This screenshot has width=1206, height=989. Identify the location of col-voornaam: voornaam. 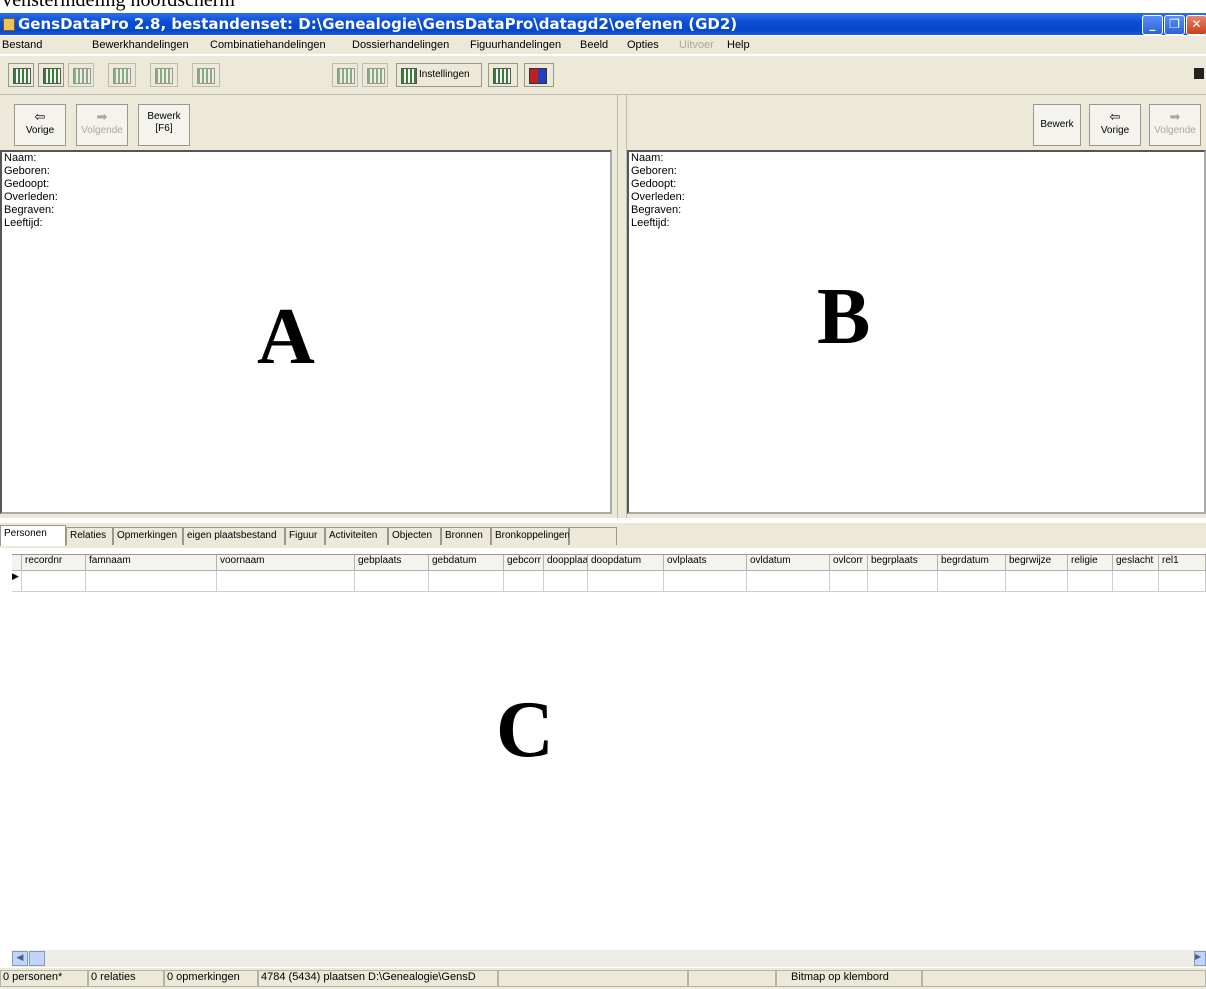
(286, 563).